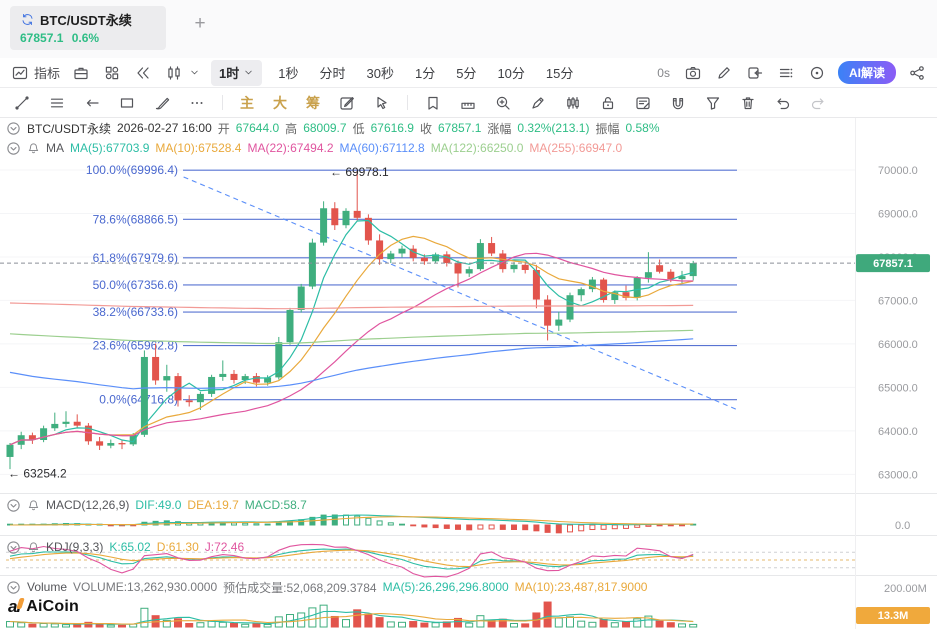 This screenshot has height=629, width=937. Describe the element at coordinates (130, 547) in the screenshot. I see `k-value: K:65.02` at that location.